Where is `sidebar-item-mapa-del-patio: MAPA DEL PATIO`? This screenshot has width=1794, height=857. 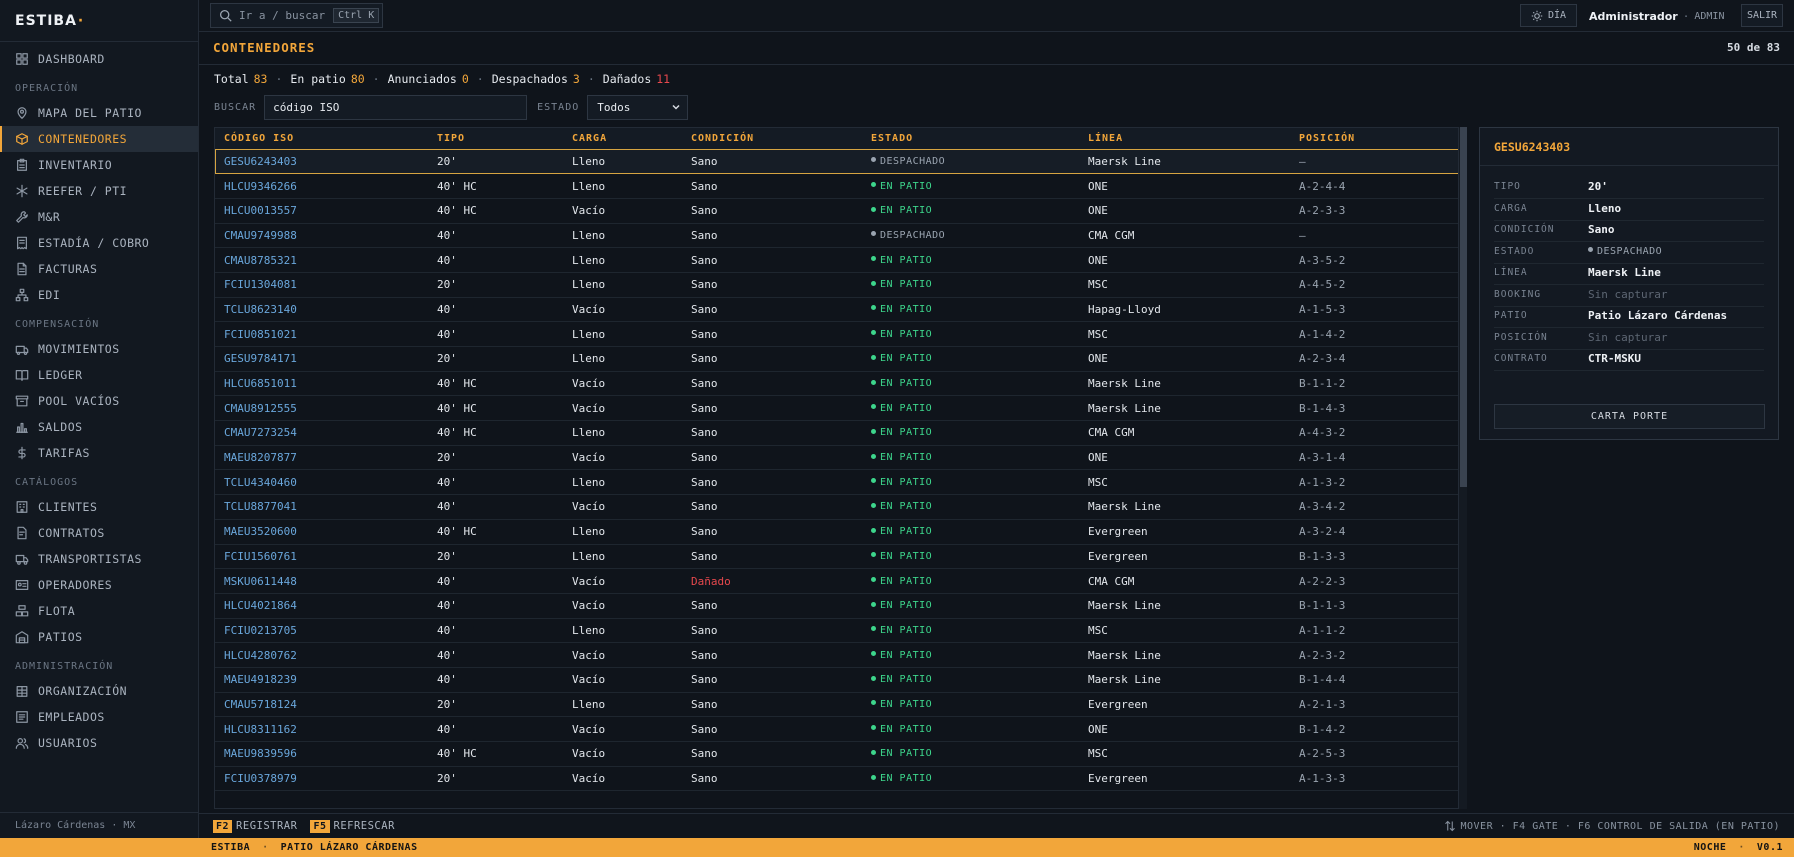
sidebar-item-mapa-del-patio: MAPA DEL PATIO is located at coordinates (99, 113).